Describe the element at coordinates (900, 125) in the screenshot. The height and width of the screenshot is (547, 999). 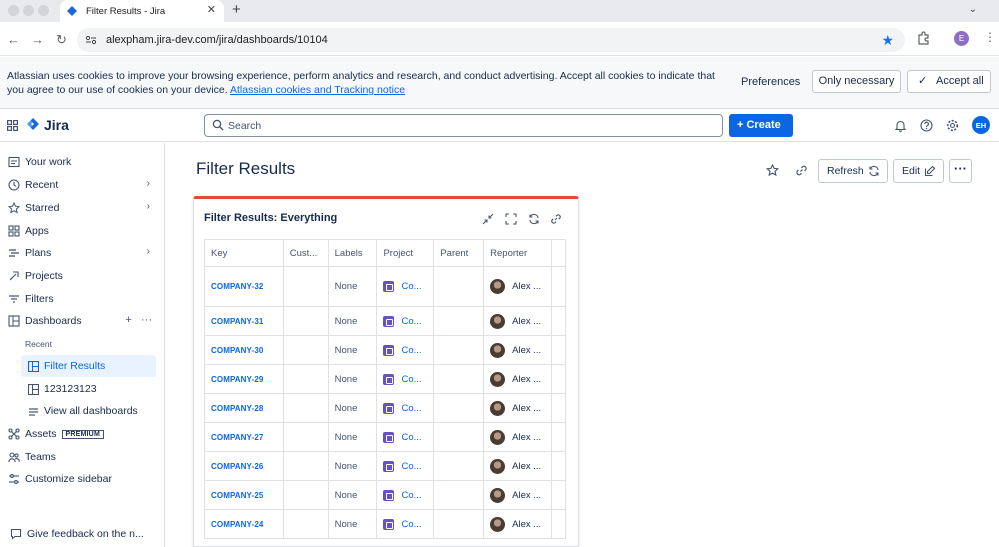
I see `notifications-bell-icon` at that location.